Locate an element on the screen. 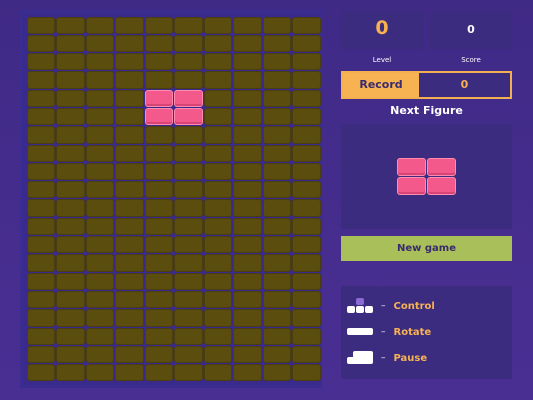  score-panel: 0 is located at coordinates (471, 30).